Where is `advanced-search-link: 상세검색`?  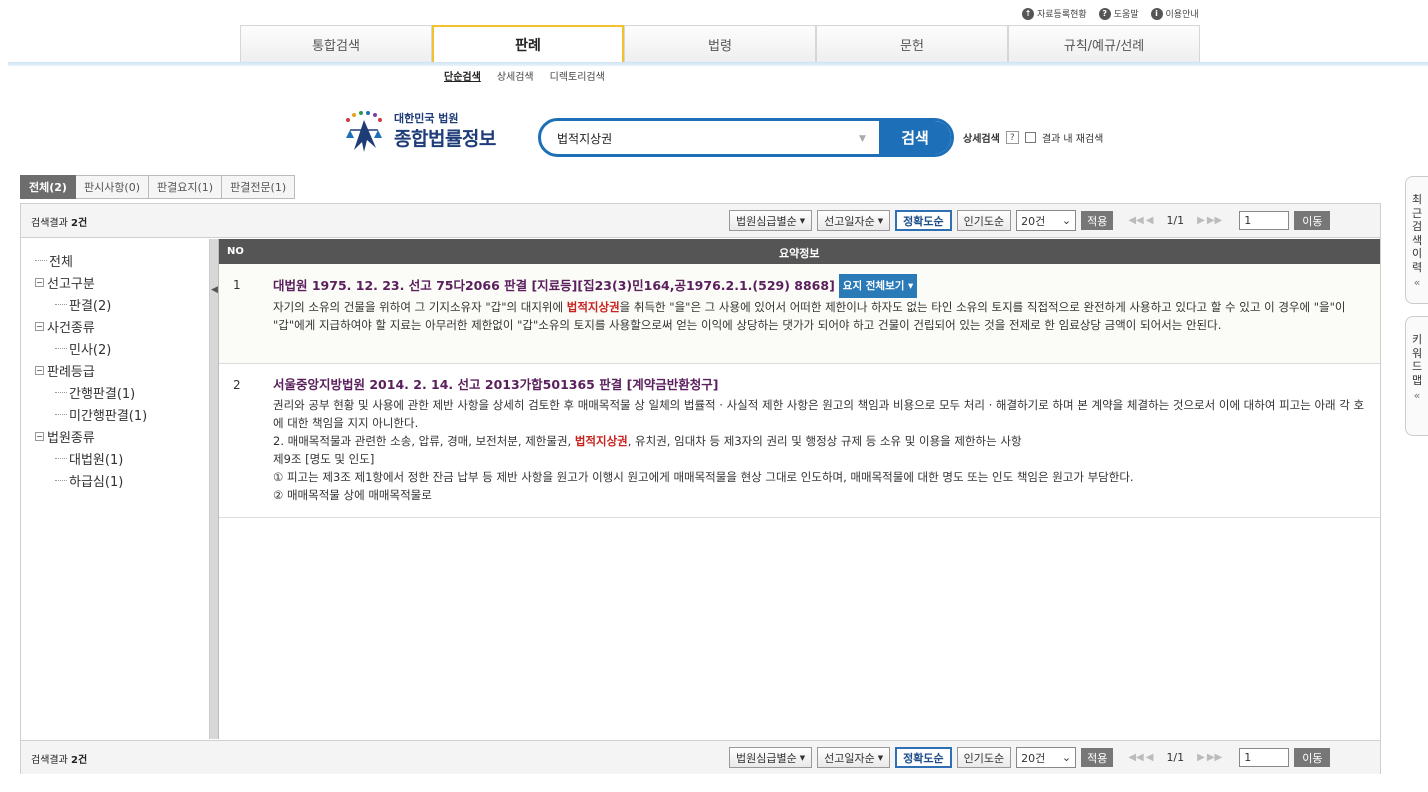
advanced-search-link: 상세검색 is located at coordinates (981, 137).